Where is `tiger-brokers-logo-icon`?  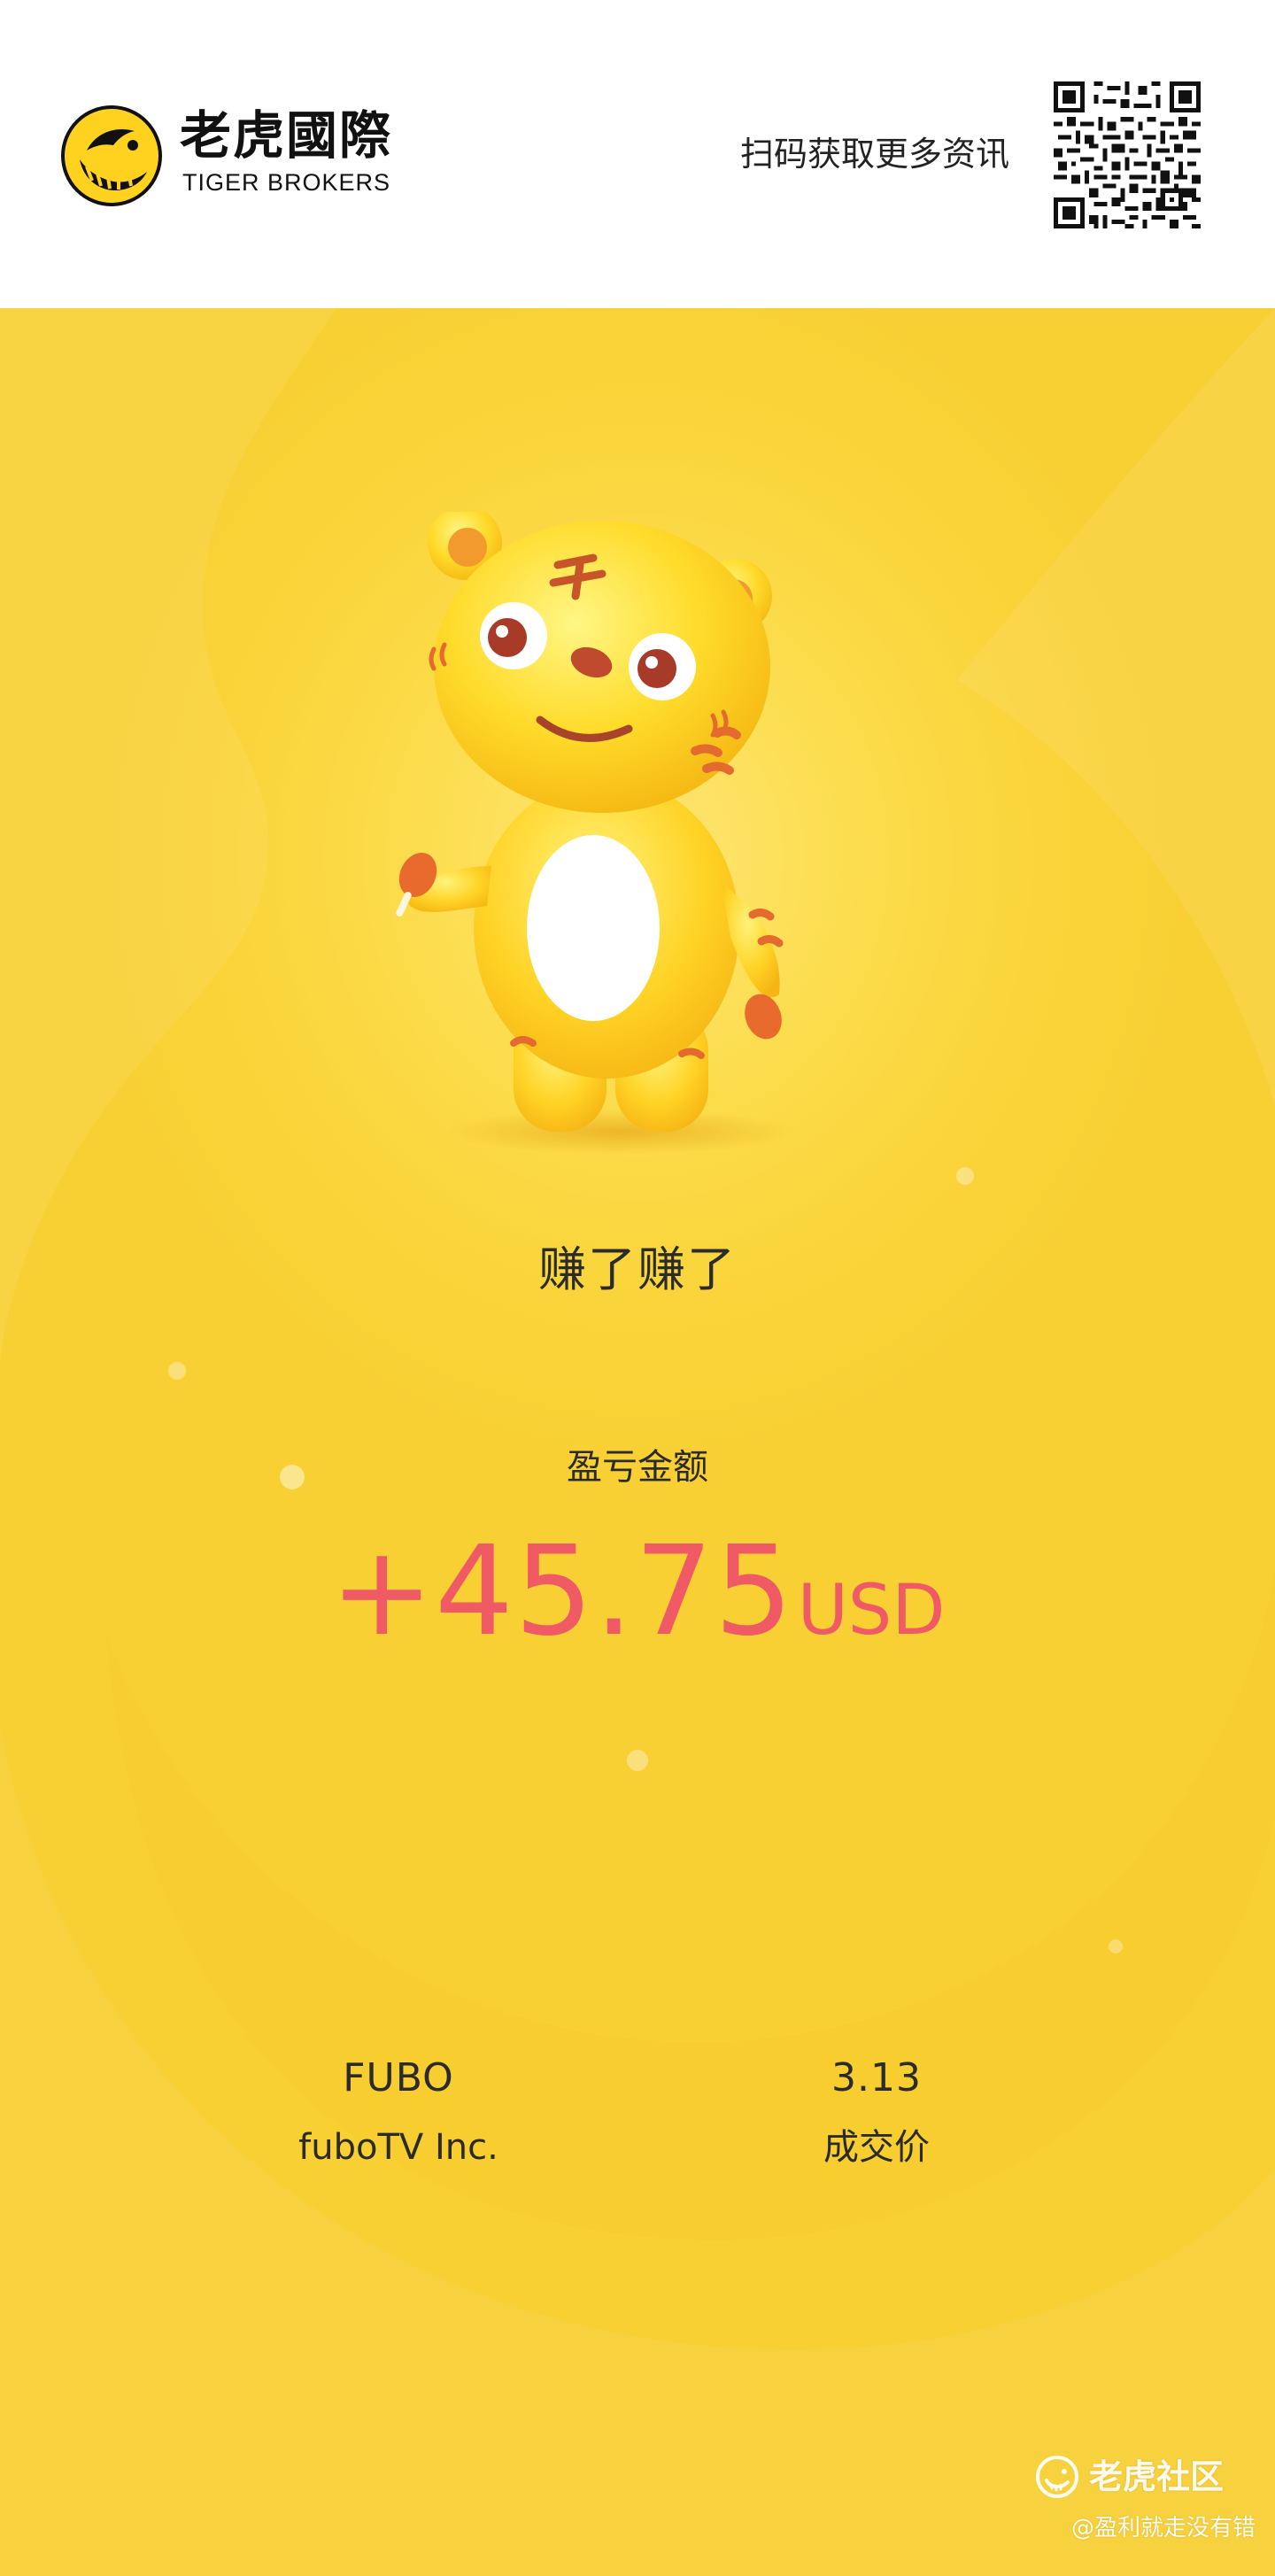
tiger-brokers-logo-icon is located at coordinates (111, 155).